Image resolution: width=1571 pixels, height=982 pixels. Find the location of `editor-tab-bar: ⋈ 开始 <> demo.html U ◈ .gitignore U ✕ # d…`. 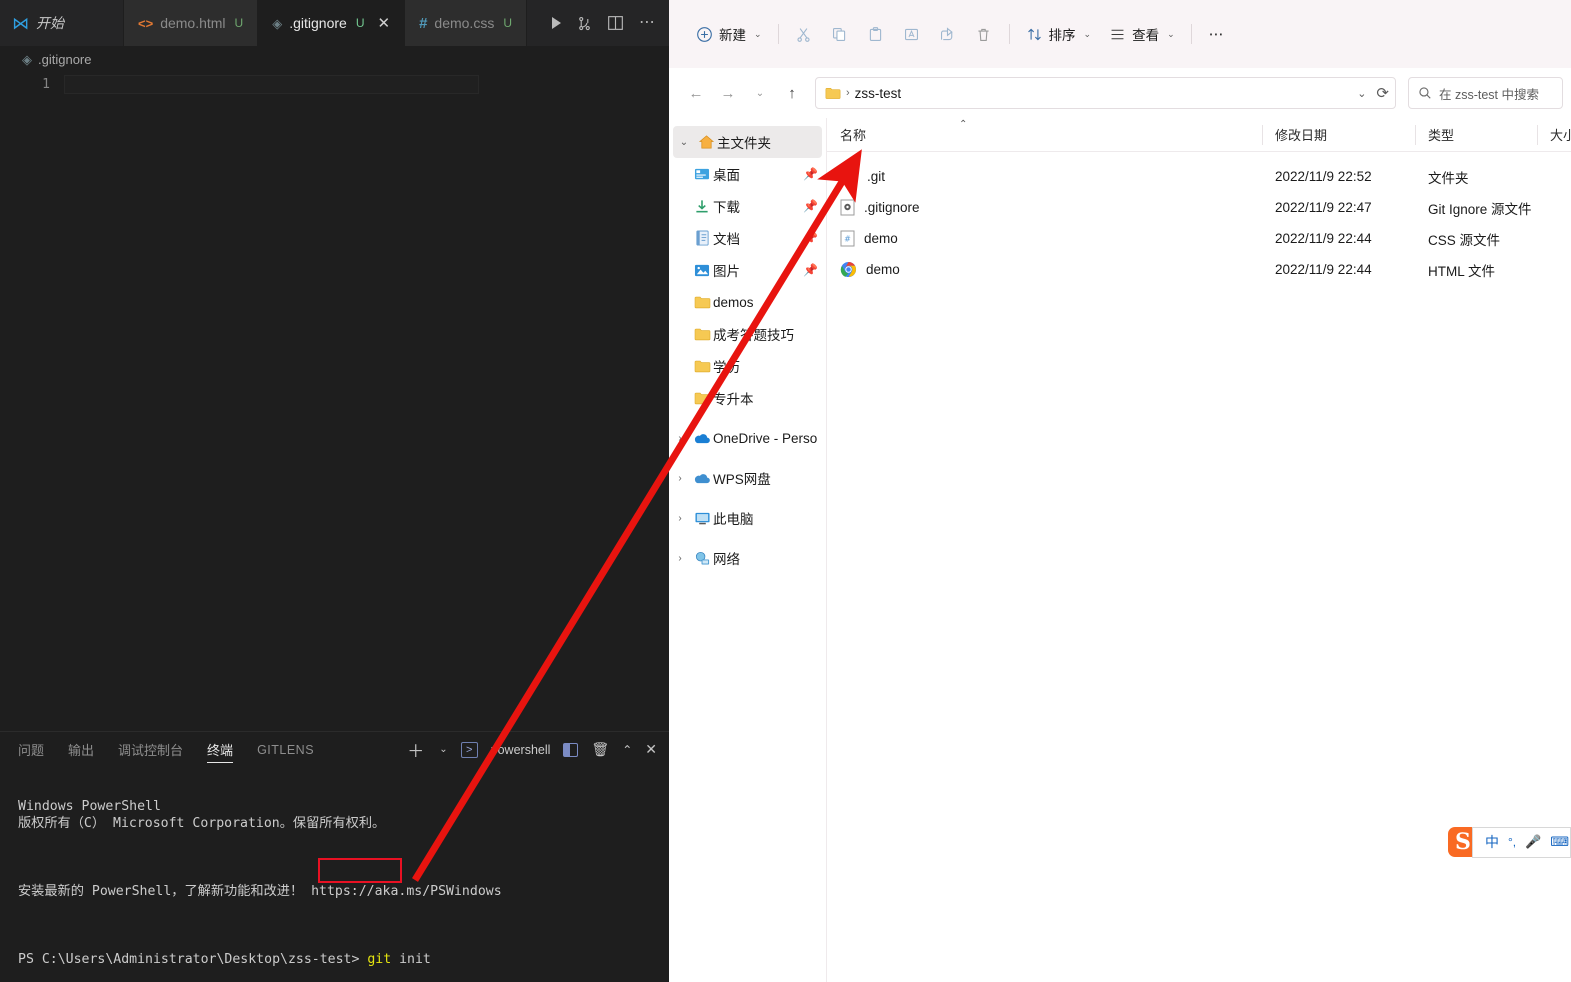

editor-tab-bar: ⋈ 开始 <> demo.html U ◈ .gitignore U ✕ # d… is located at coordinates (334, 23).